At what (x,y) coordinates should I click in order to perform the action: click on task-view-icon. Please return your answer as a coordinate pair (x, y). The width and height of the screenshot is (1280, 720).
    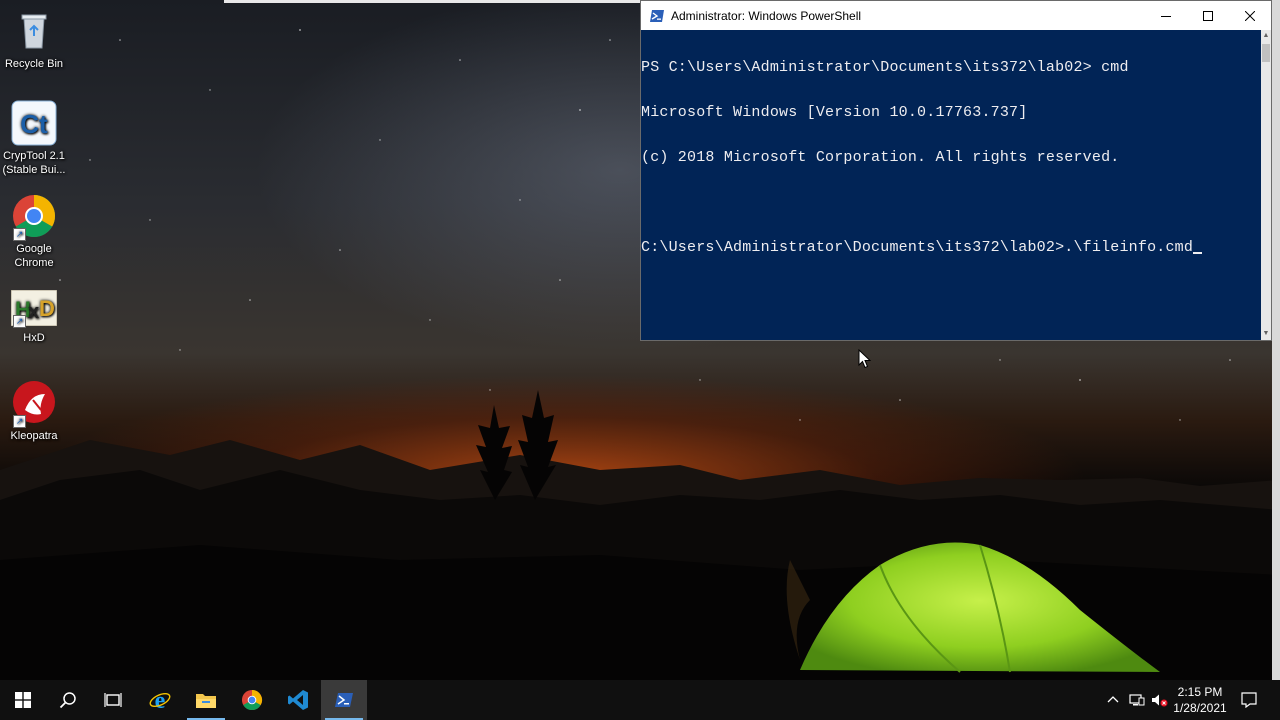
    Looking at the image, I should click on (113, 700).